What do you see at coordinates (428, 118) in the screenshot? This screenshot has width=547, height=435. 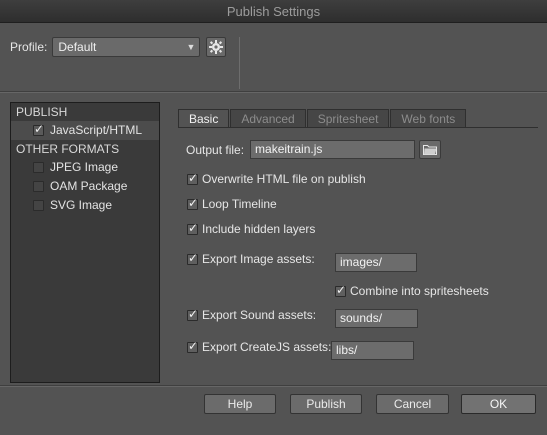 I see `tab-web-fonts: Web fonts` at bounding box center [428, 118].